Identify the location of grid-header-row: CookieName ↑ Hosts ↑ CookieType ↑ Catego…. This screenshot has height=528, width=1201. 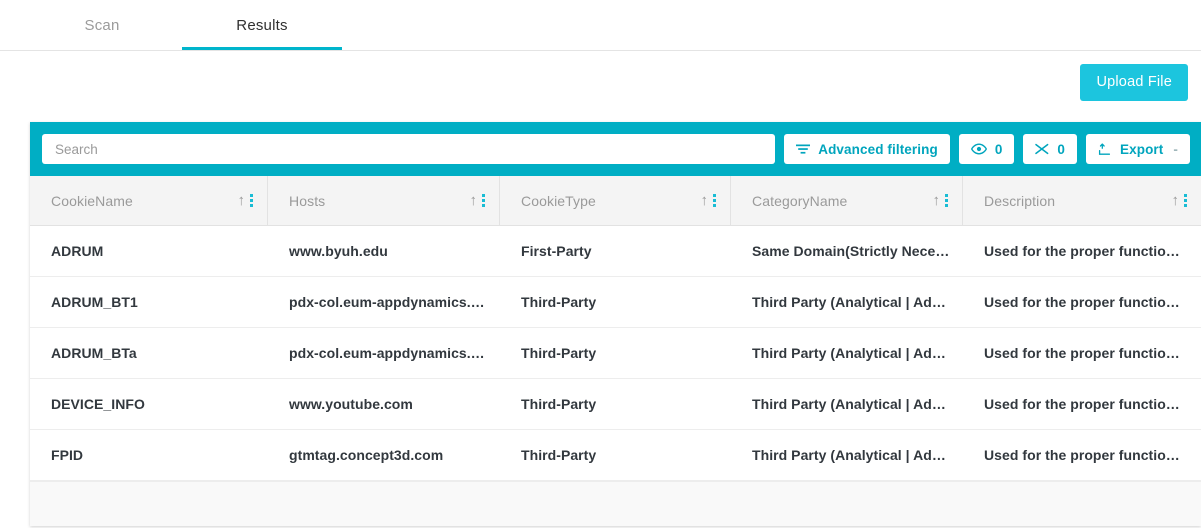
(615, 201).